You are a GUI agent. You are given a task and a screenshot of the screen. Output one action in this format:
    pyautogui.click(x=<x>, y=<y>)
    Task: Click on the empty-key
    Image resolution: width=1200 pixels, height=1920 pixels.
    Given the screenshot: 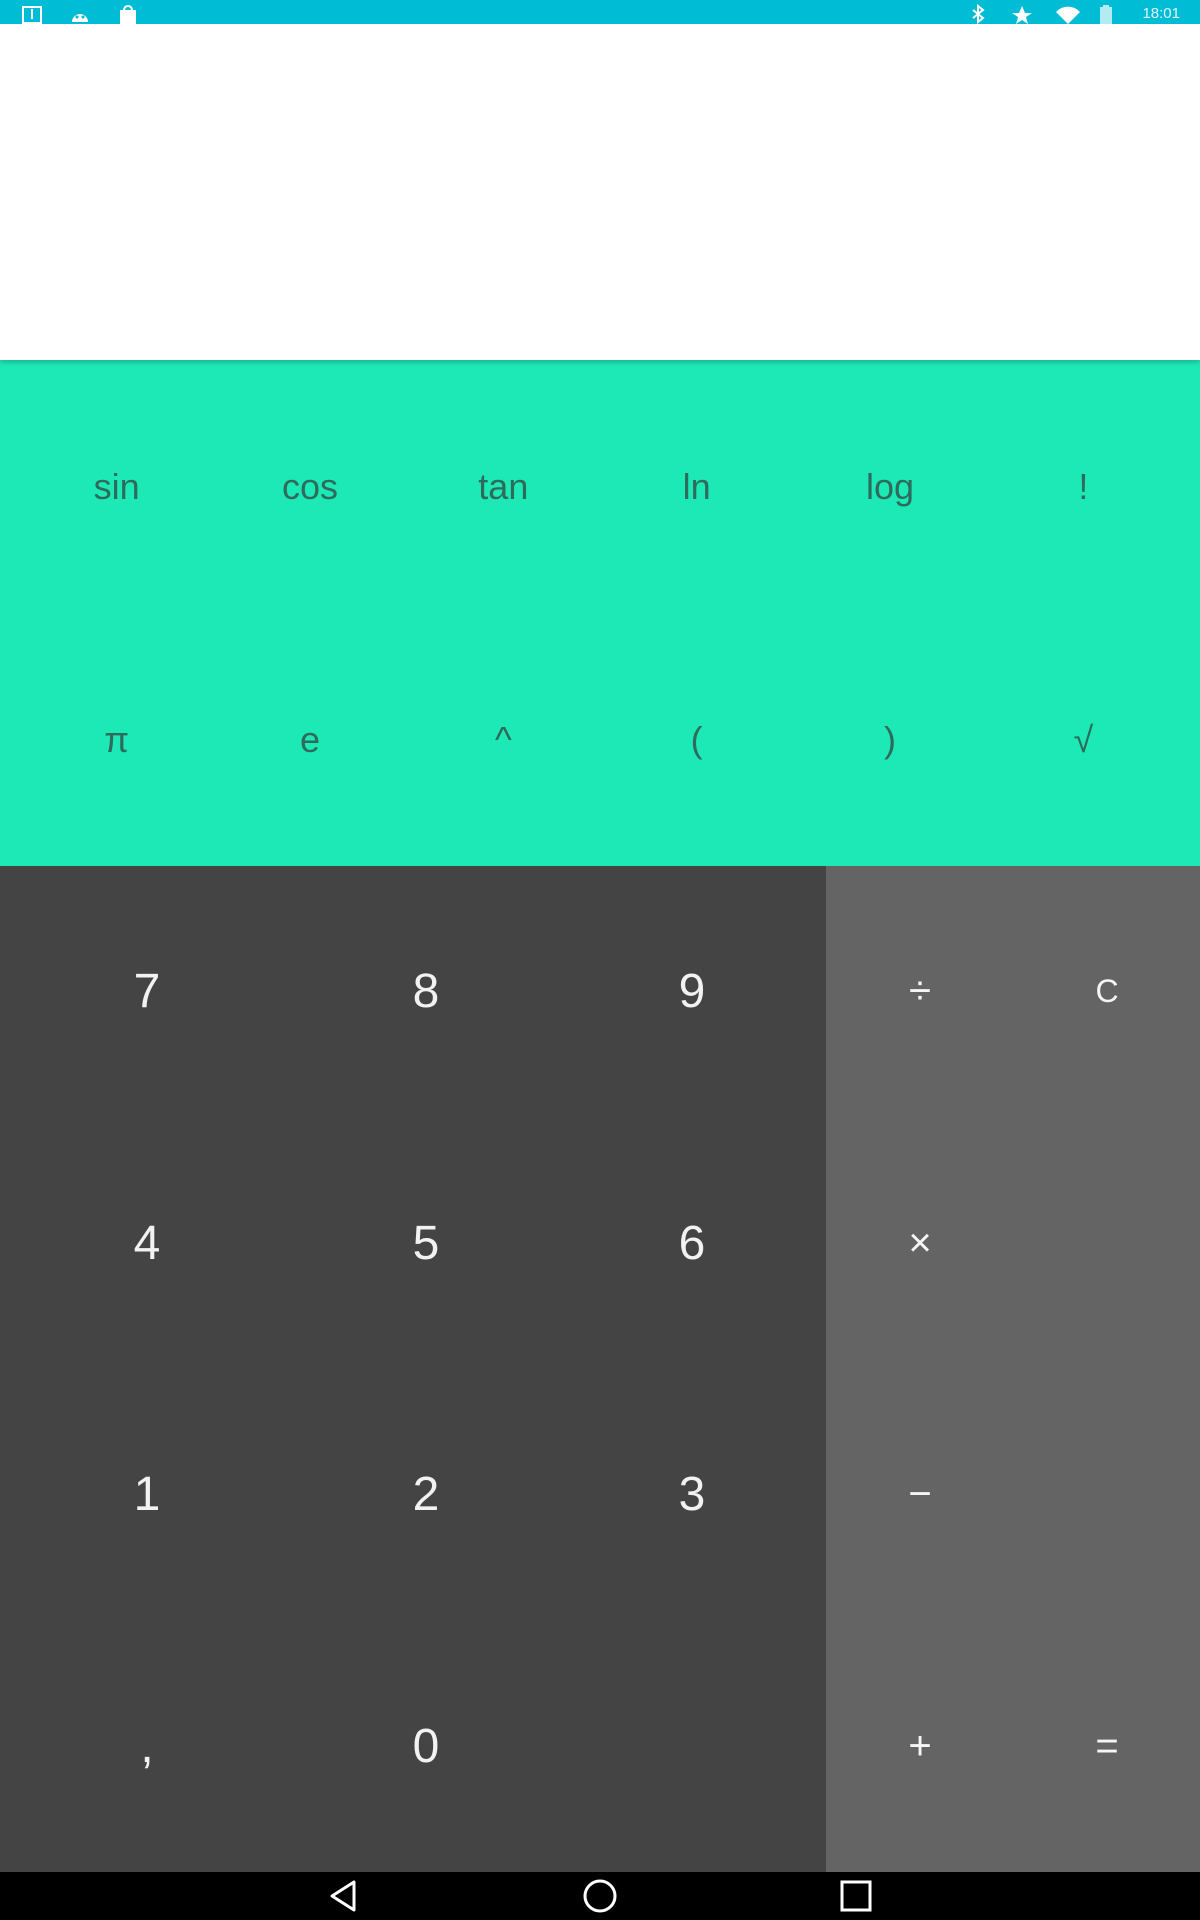 What is the action you would take?
    pyautogui.click(x=692, y=1747)
    